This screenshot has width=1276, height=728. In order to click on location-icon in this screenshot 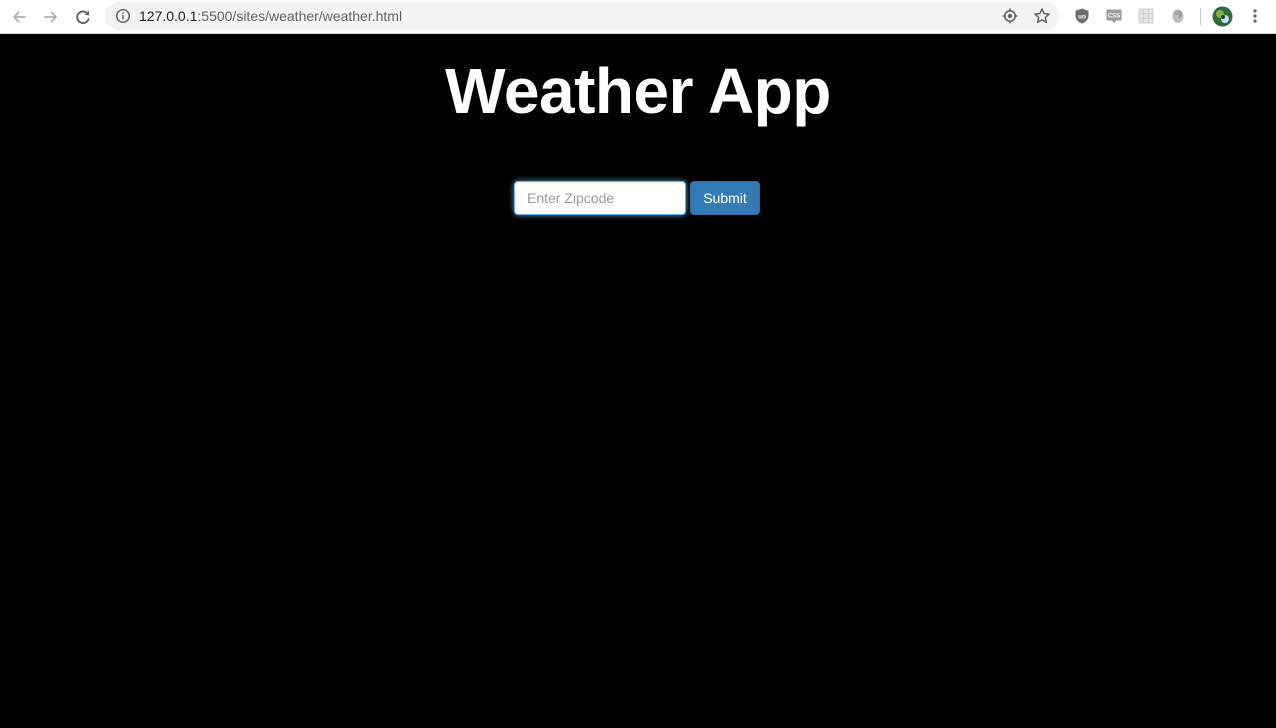, I will do `click(1010, 16)`.